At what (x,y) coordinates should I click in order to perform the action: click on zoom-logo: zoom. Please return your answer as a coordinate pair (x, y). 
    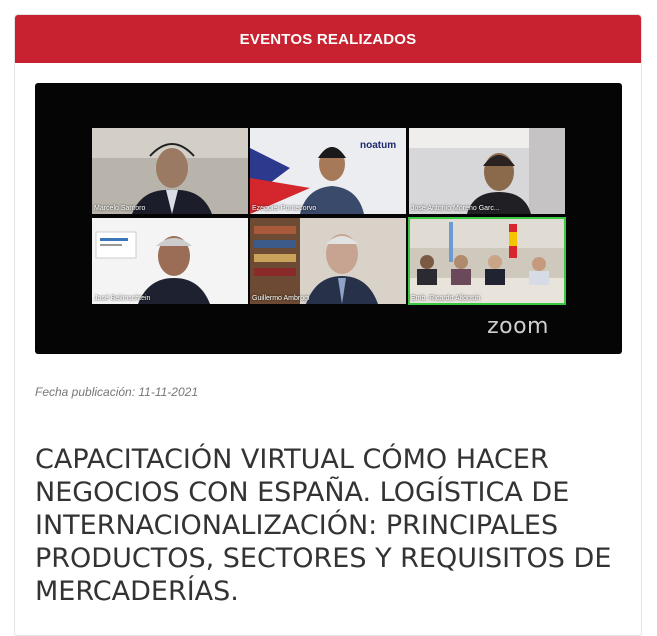
    Looking at the image, I should click on (518, 326).